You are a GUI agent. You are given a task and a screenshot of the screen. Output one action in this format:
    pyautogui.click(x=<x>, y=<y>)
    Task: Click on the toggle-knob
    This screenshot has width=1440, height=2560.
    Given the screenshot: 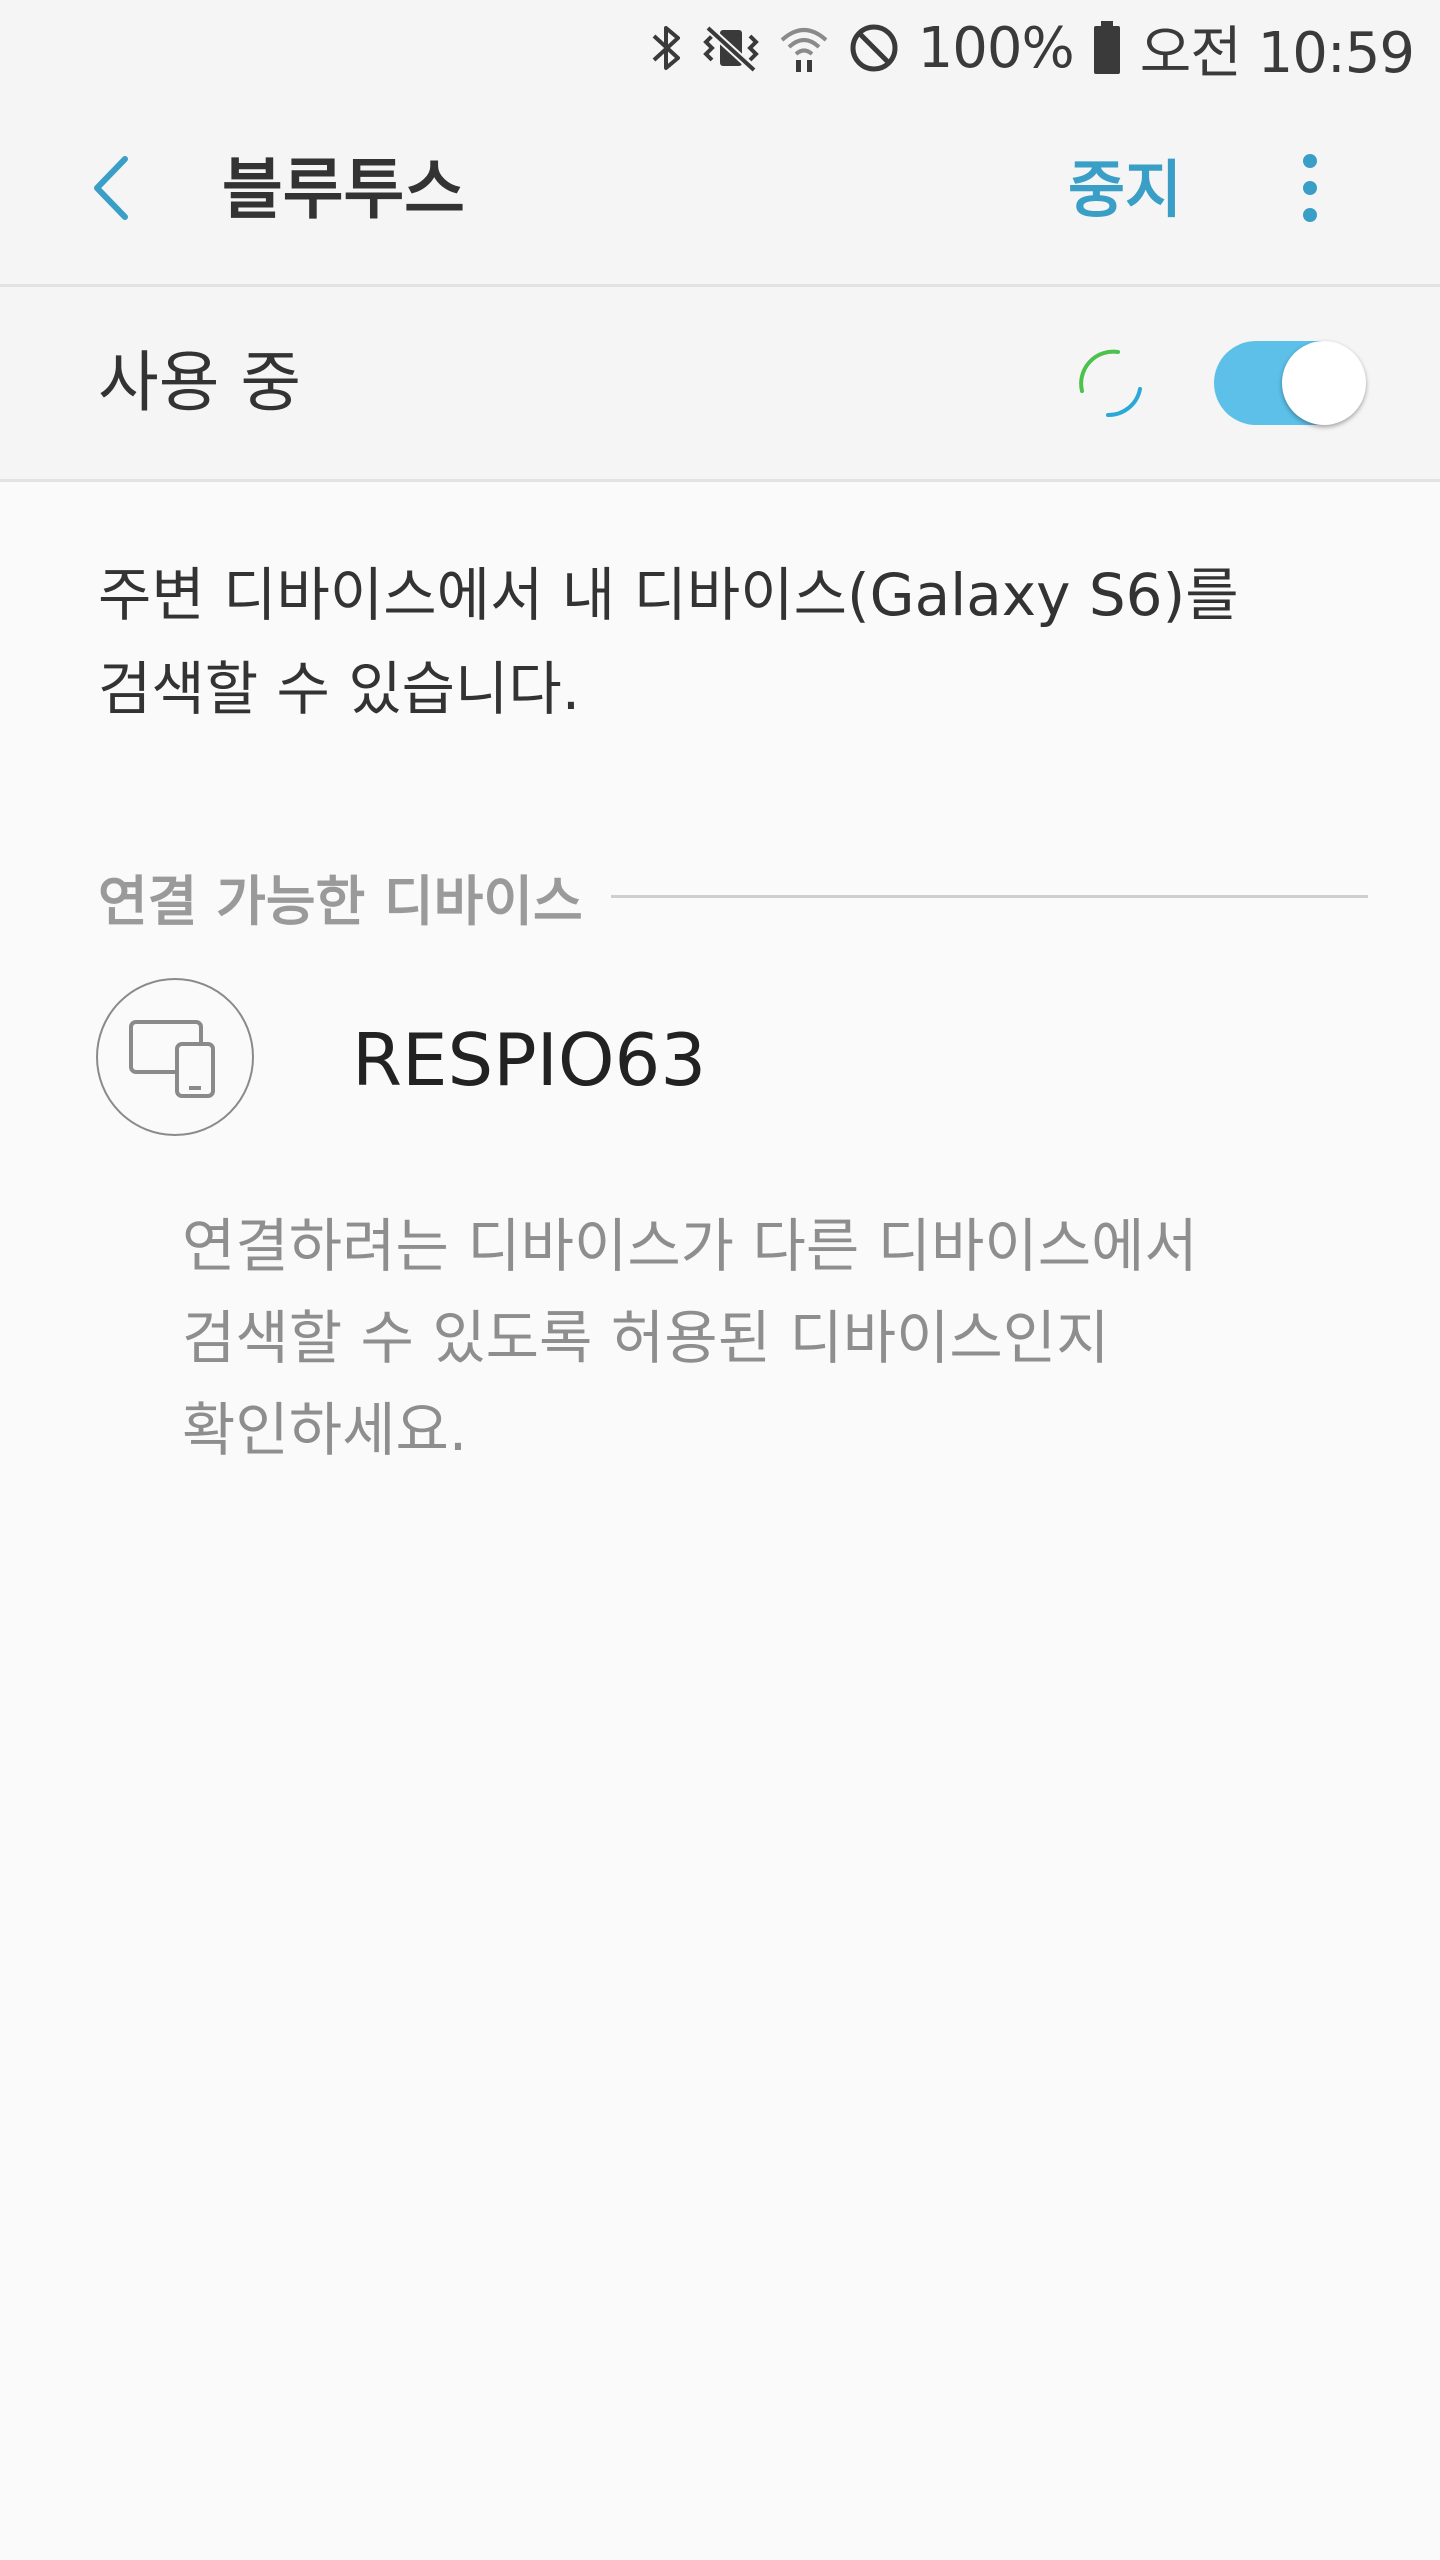 What is the action you would take?
    pyautogui.click(x=1324, y=383)
    